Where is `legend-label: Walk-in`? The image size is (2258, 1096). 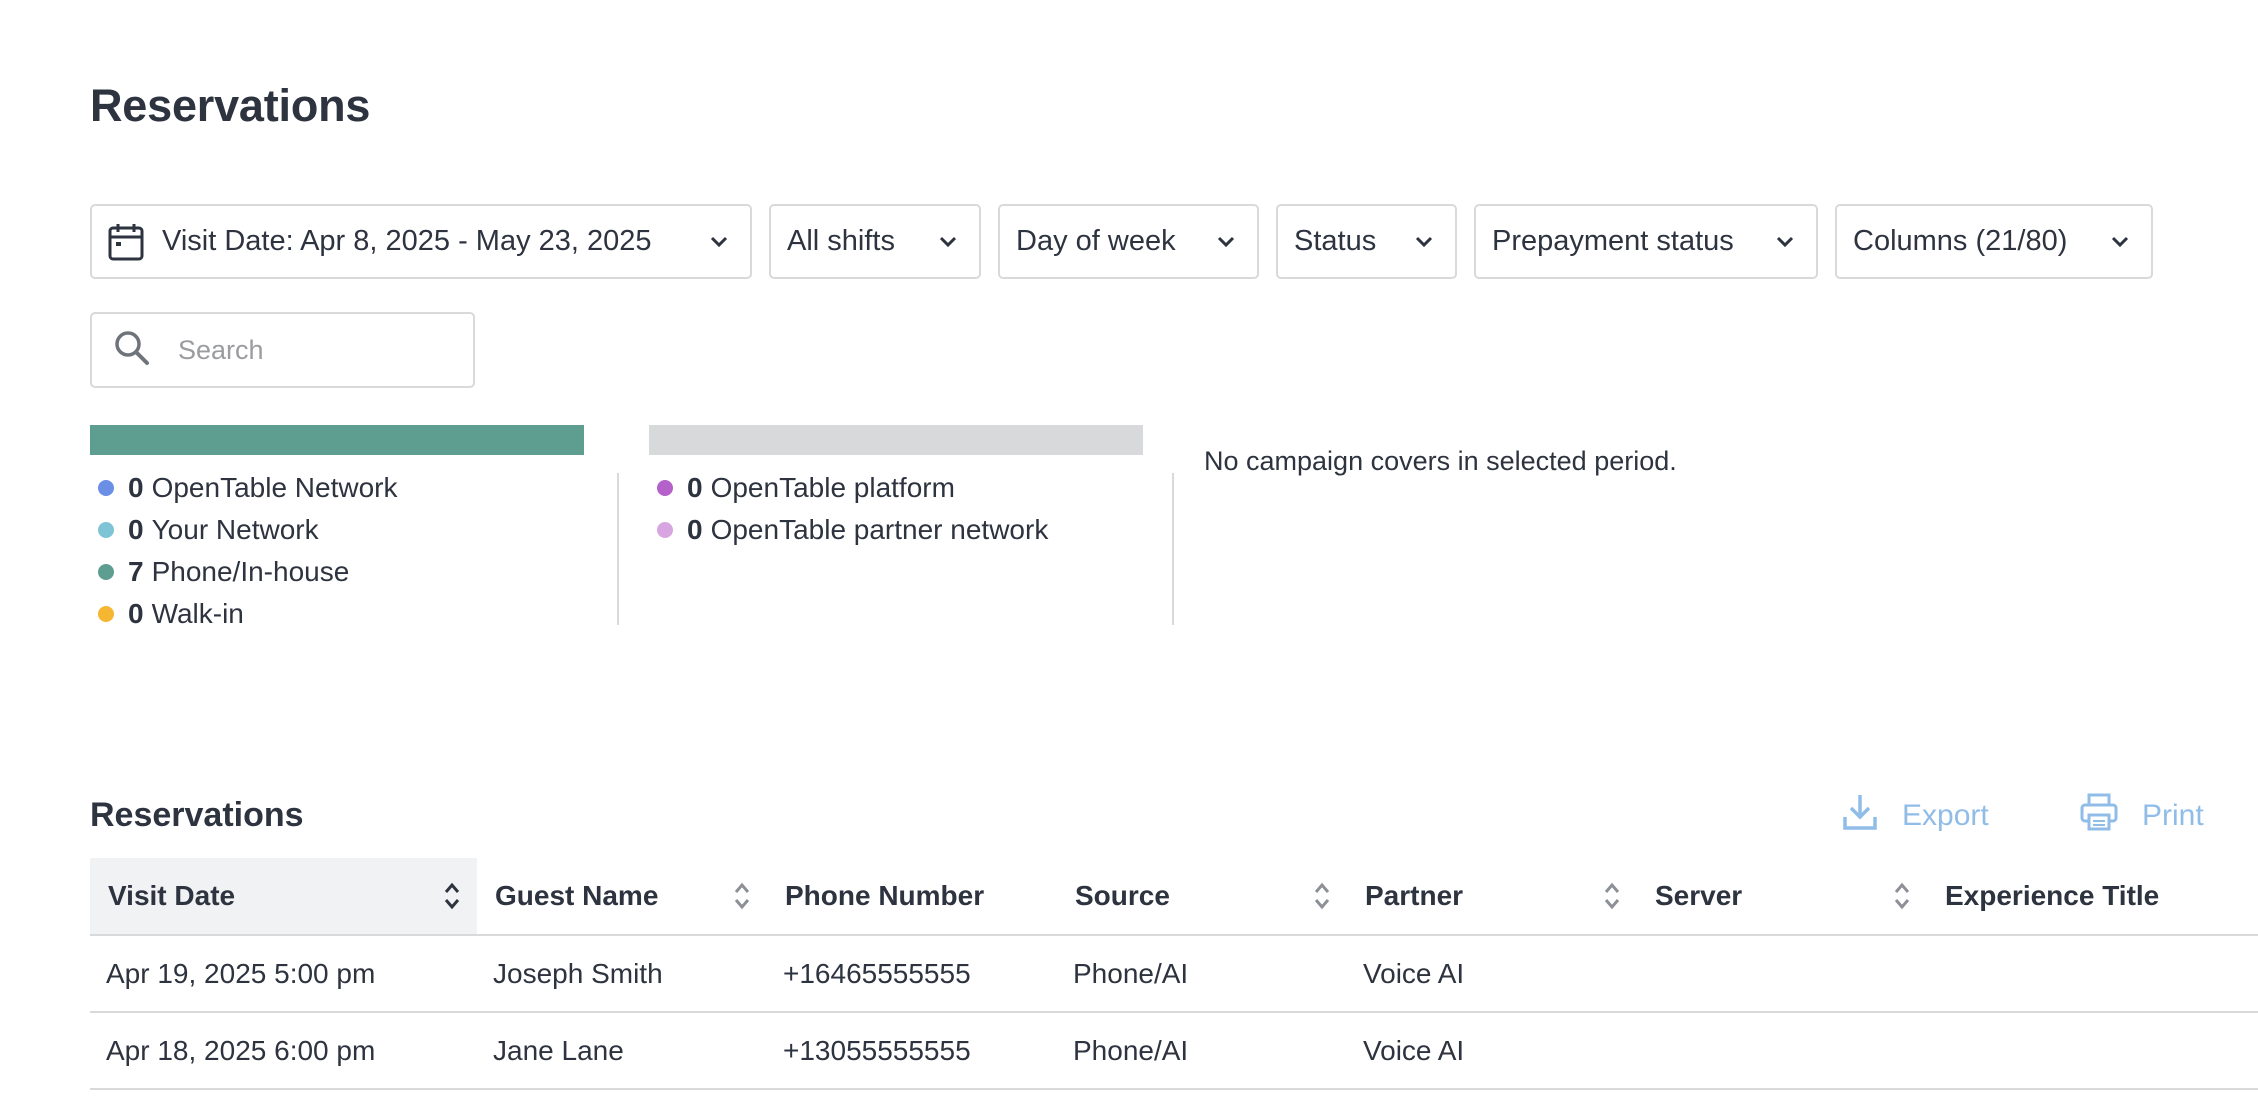
legend-label: Walk-in is located at coordinates (197, 613).